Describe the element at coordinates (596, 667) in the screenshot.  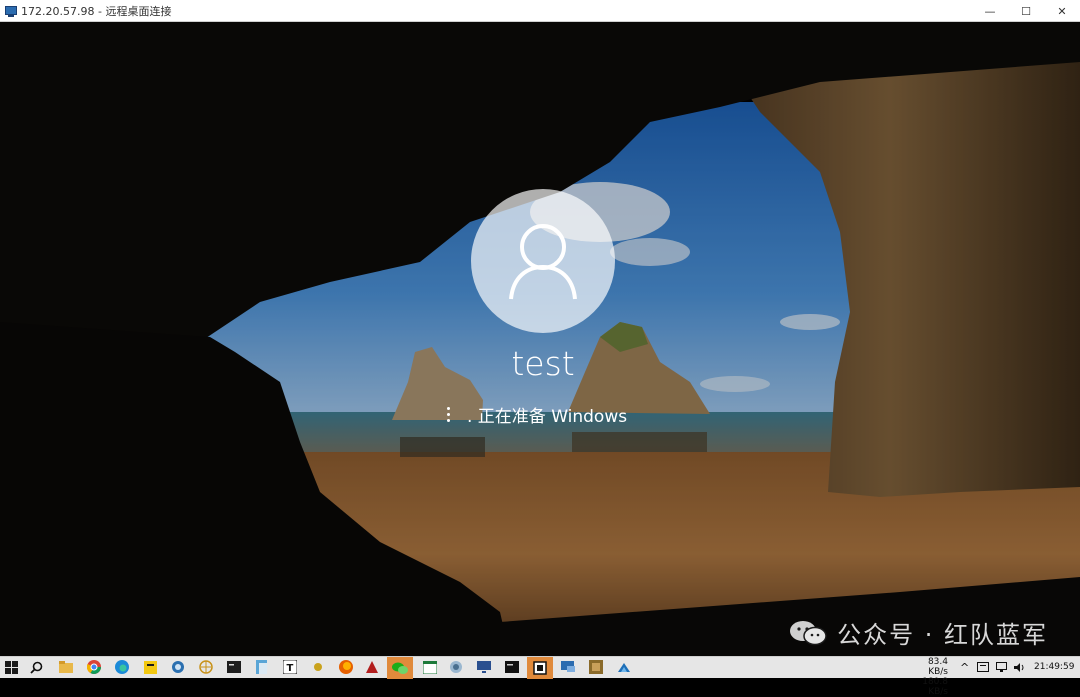
I see `media-icon` at that location.